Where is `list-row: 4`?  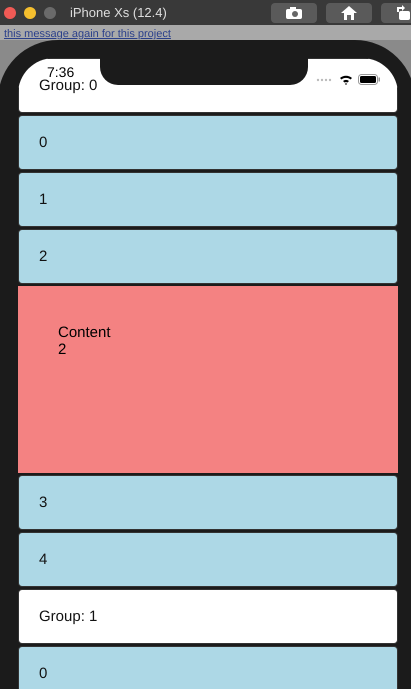 list-row: 4 is located at coordinates (208, 559).